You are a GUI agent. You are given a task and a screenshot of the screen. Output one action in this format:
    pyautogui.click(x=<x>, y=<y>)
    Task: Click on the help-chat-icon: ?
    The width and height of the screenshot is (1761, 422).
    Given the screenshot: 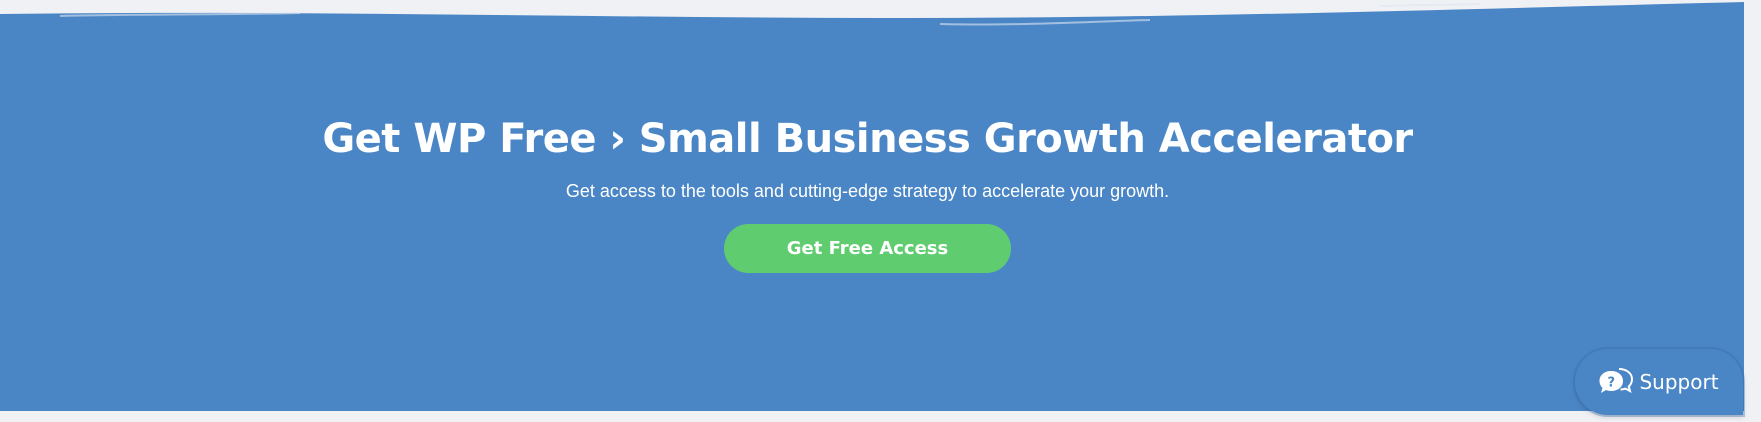 What is the action you would take?
    pyautogui.click(x=1616, y=382)
    